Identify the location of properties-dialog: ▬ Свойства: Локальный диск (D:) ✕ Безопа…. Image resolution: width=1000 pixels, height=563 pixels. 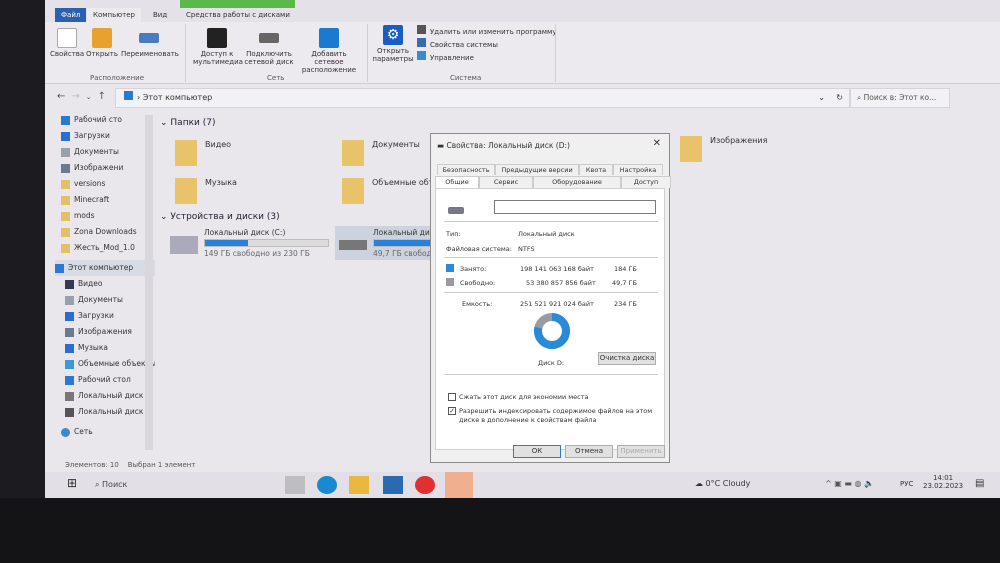
(550, 298).